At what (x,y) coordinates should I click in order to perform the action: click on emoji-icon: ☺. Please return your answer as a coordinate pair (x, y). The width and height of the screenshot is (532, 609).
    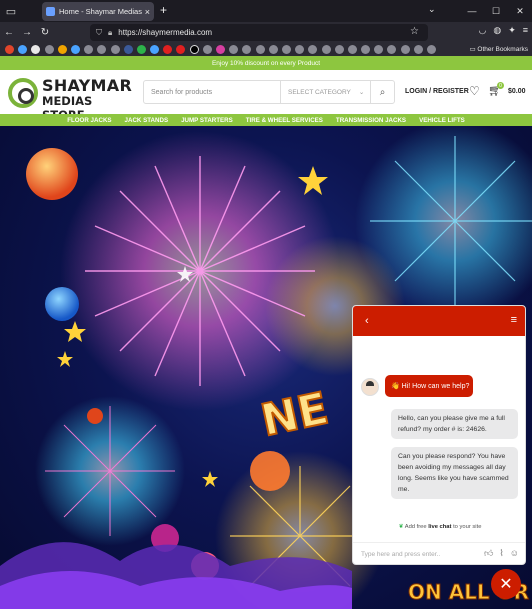
    Looking at the image, I should click on (514, 553).